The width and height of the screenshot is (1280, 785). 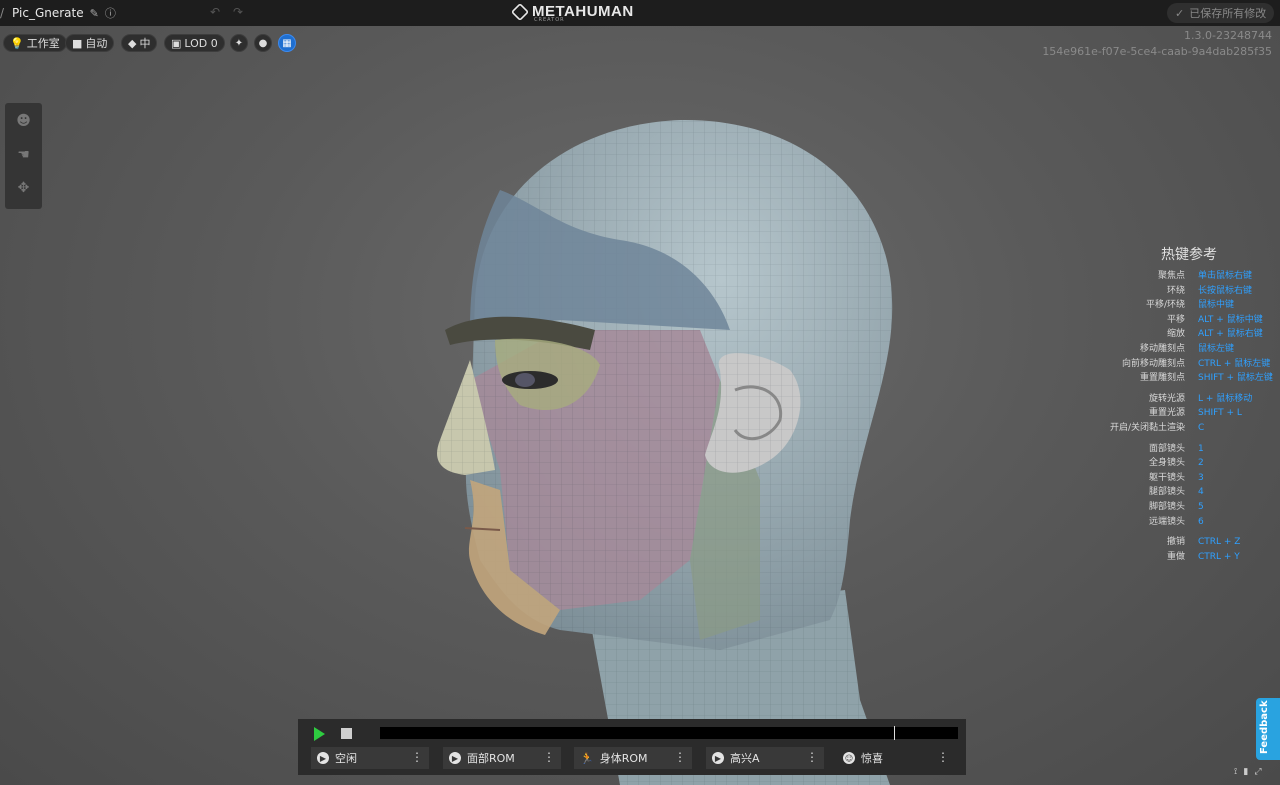 I want to click on animation-item-face-rom: ▶ 面部ROM ⋮, so click(x=502, y=758).